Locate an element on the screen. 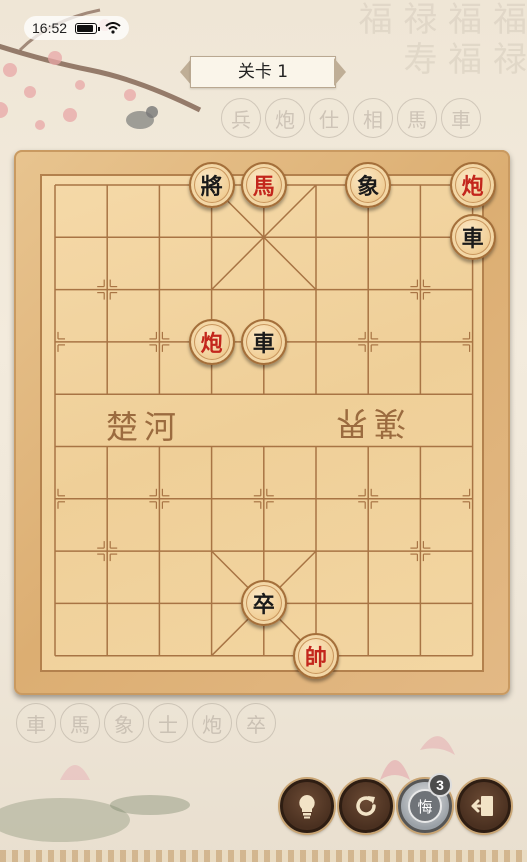  piece-red-marshal: 帥 is located at coordinates (316, 655).